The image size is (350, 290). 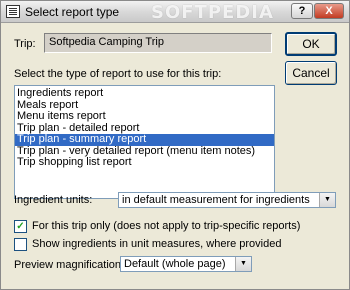 I want to click on title-bar: Select report type SOFTPEDIA ? X, so click(x=175, y=12).